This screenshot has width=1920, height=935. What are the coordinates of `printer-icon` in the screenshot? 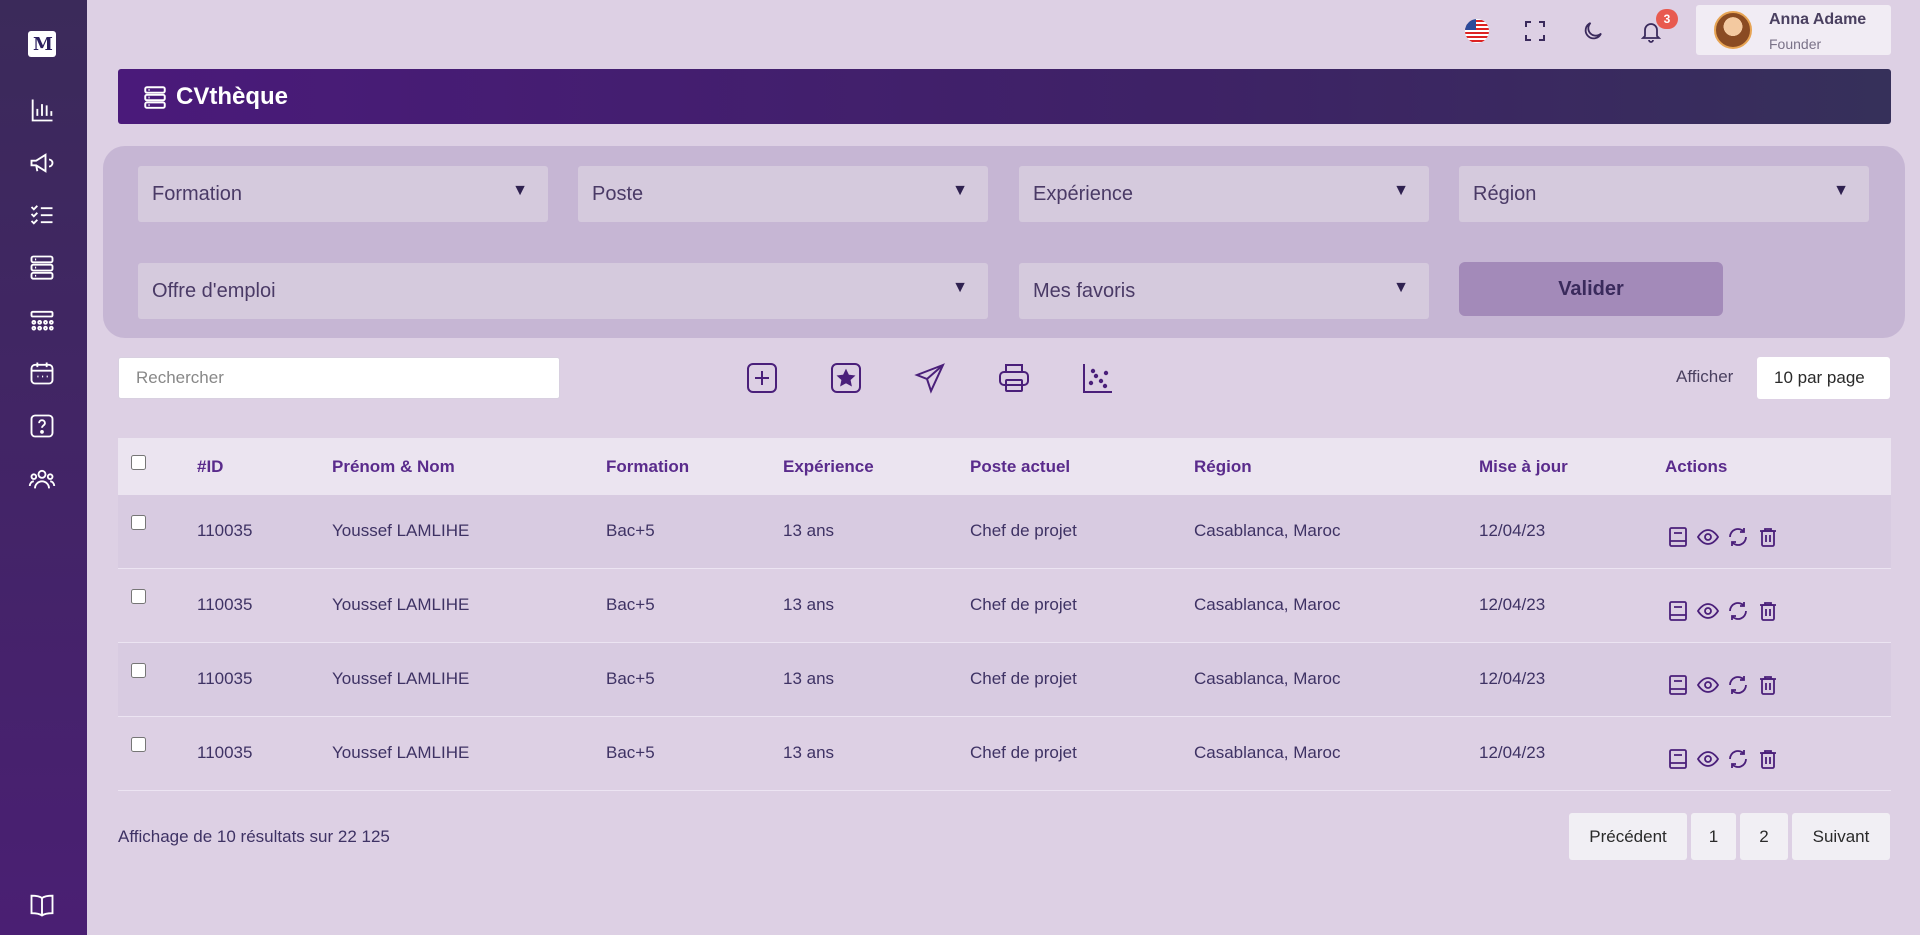 It's located at (1014, 378).